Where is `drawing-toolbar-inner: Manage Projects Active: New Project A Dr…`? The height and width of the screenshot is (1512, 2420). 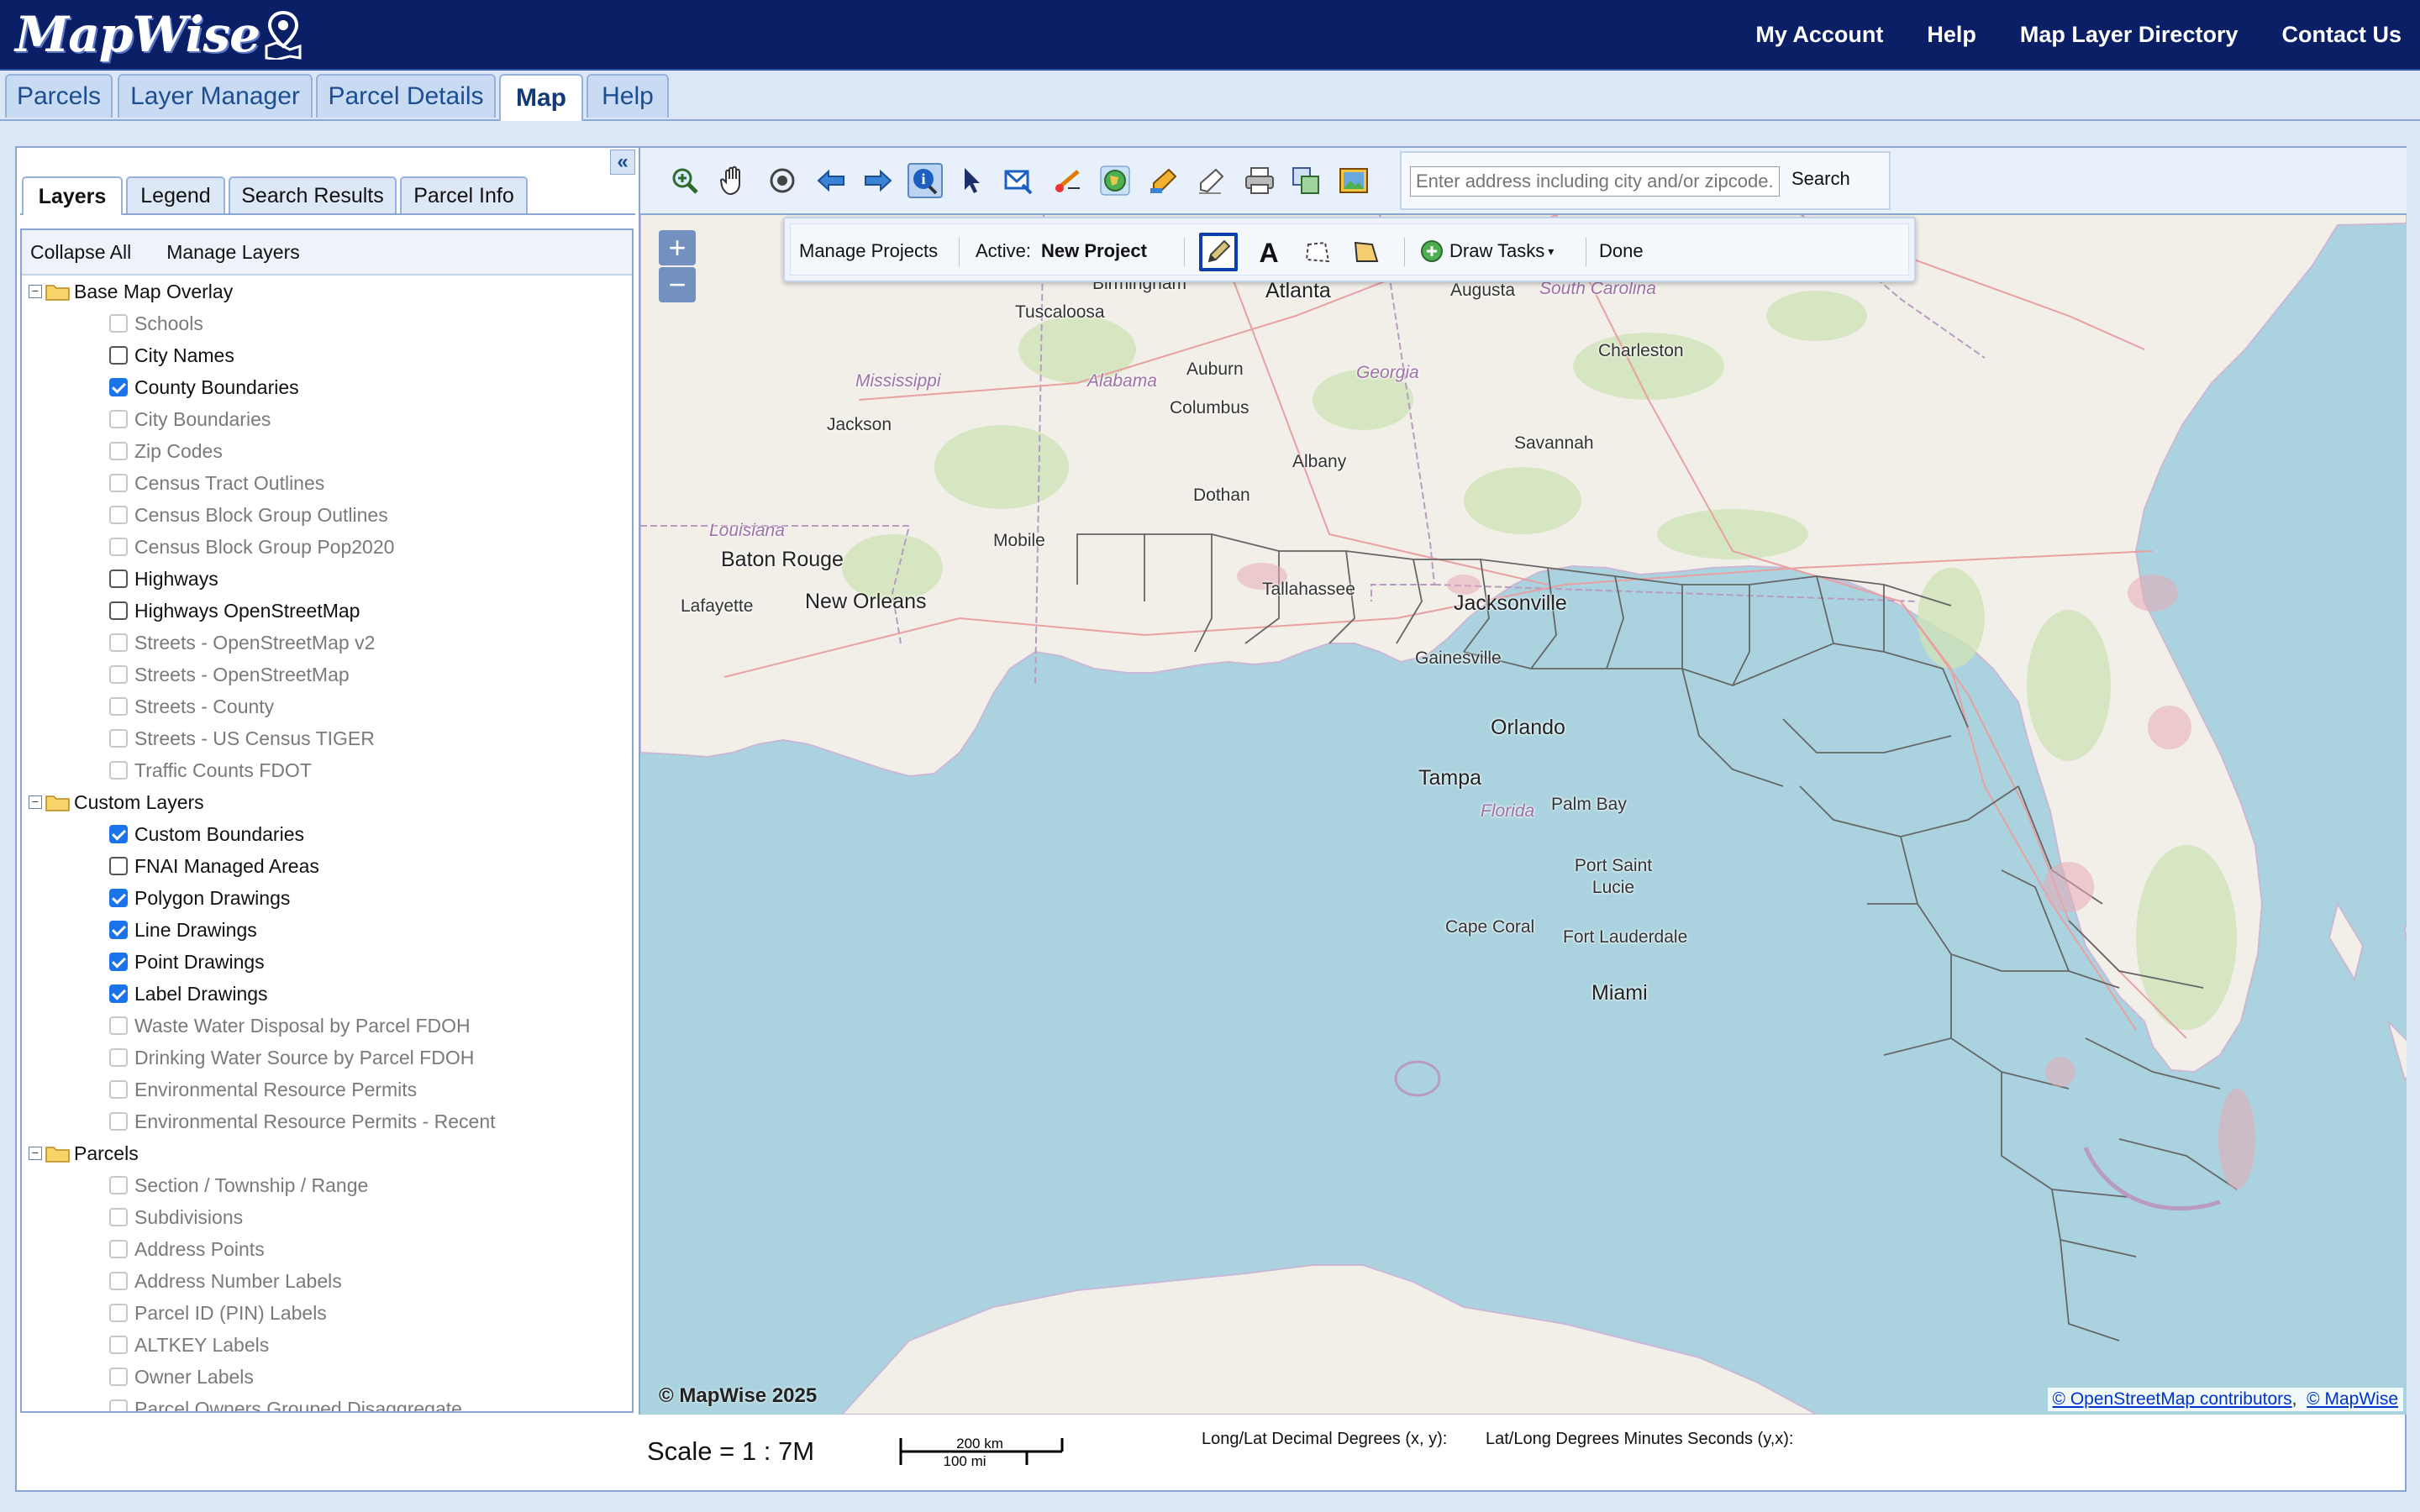
drawing-toolbar-inner: Manage Projects Active: New Project A Dr… is located at coordinates (1349, 249).